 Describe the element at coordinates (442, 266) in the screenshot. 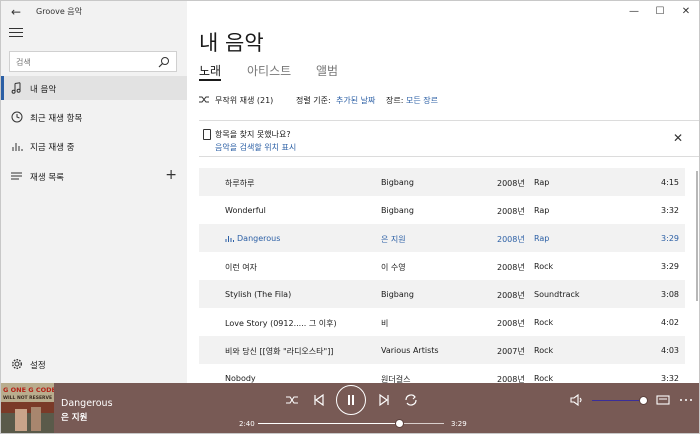

I see `table-row: 이런 여자 이 수영 2008년 Rock 3:29` at that location.